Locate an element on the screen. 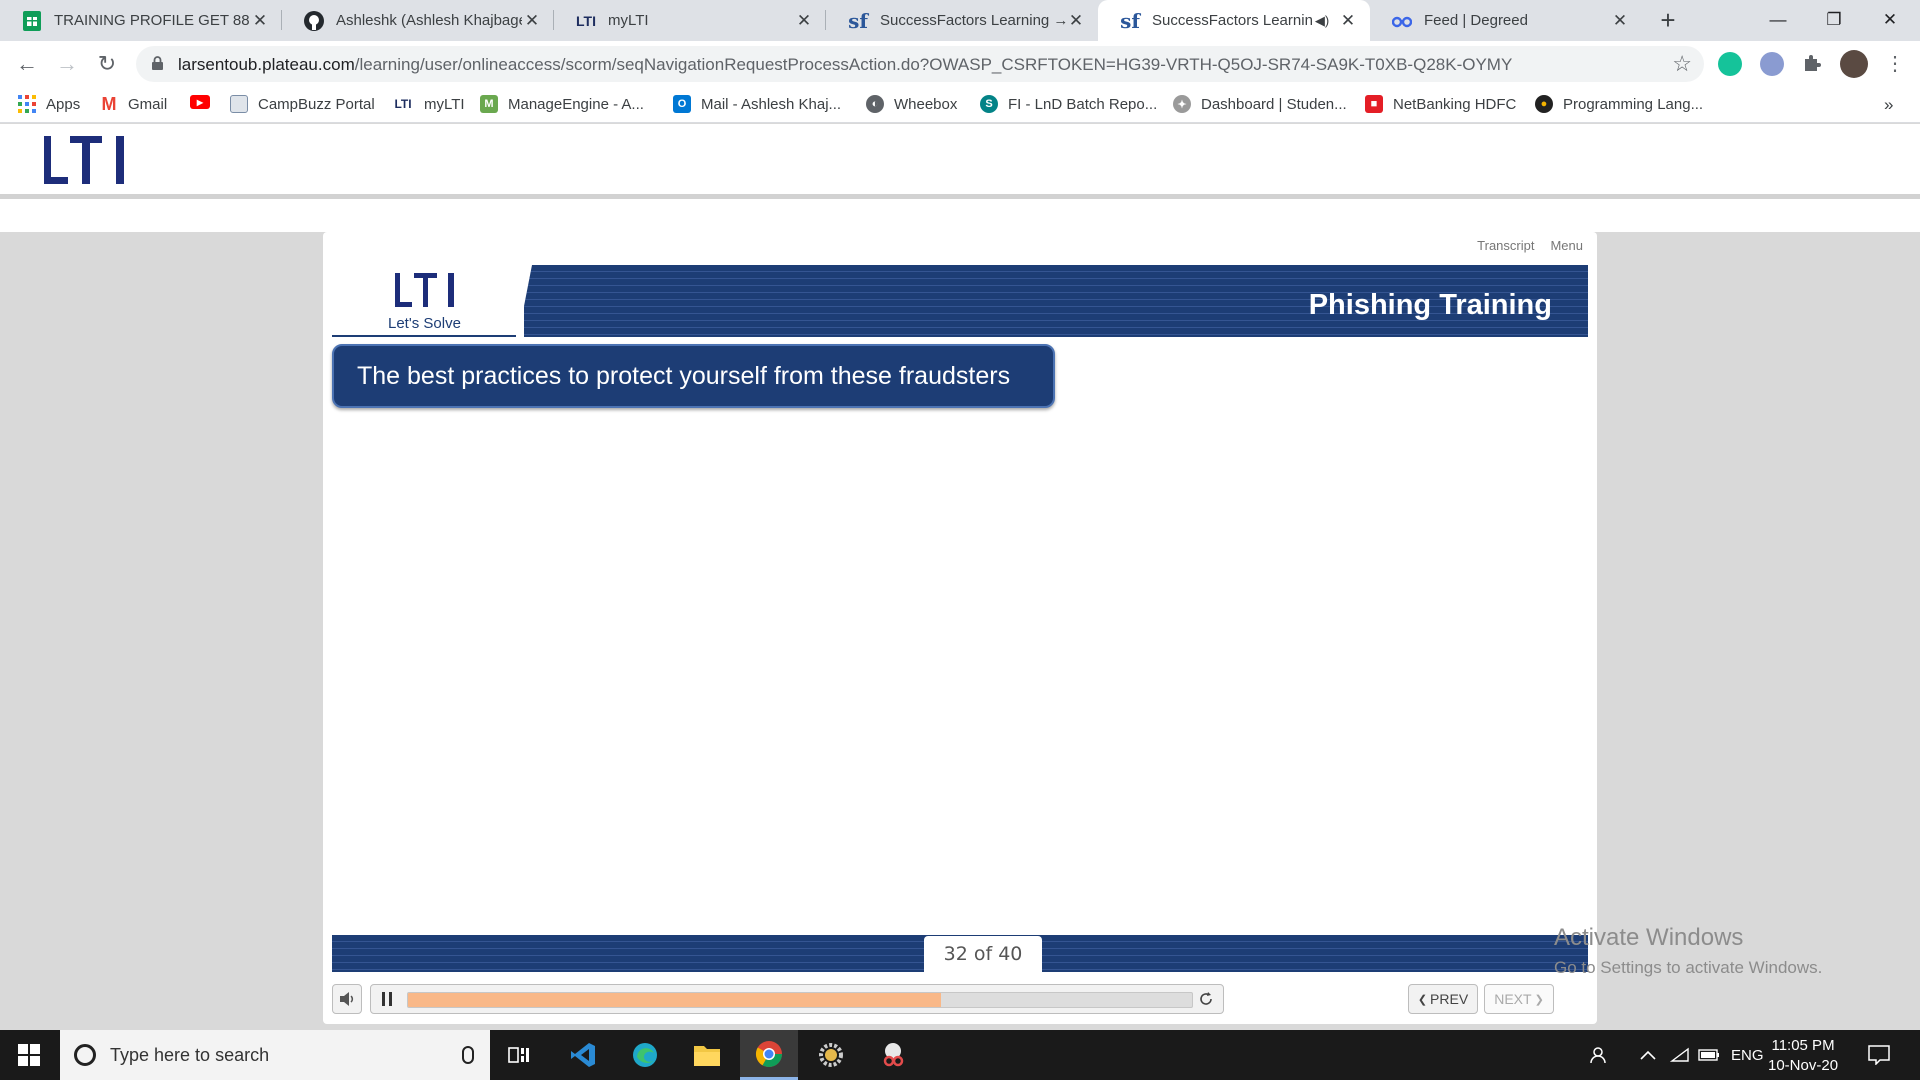  logo-tagline: Let's Solve is located at coordinates (424, 323).